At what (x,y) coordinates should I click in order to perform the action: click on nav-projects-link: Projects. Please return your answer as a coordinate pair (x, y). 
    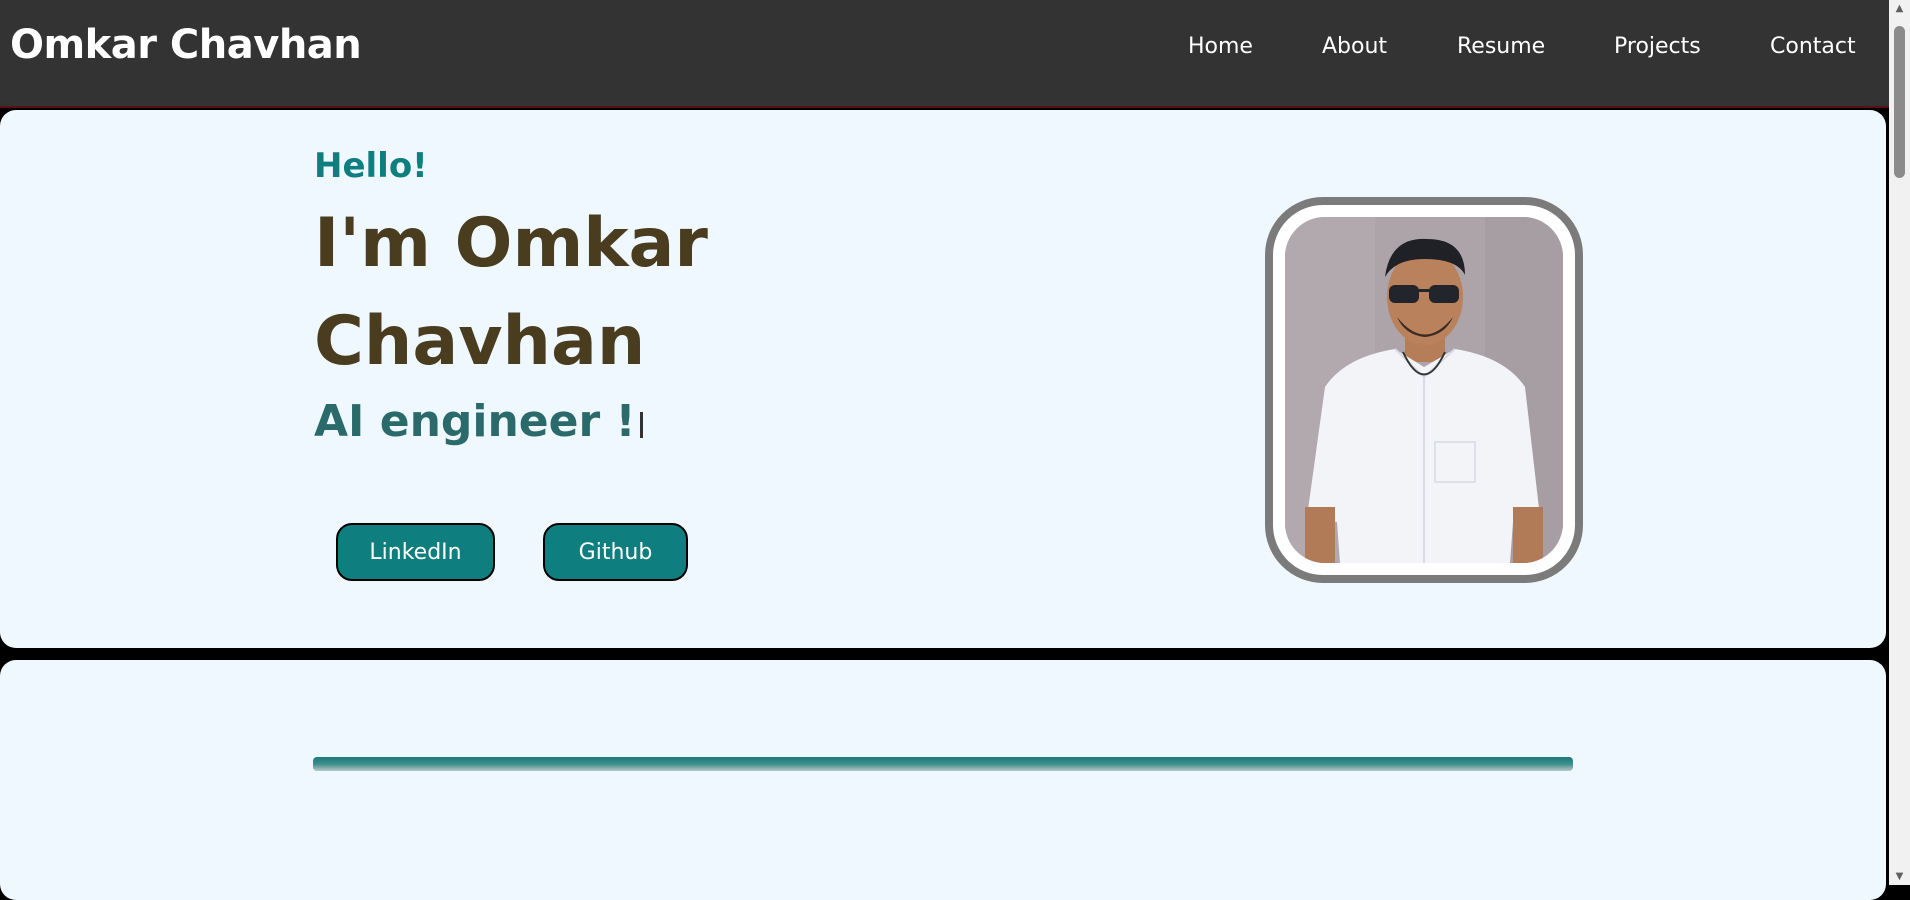
    Looking at the image, I should click on (1657, 46).